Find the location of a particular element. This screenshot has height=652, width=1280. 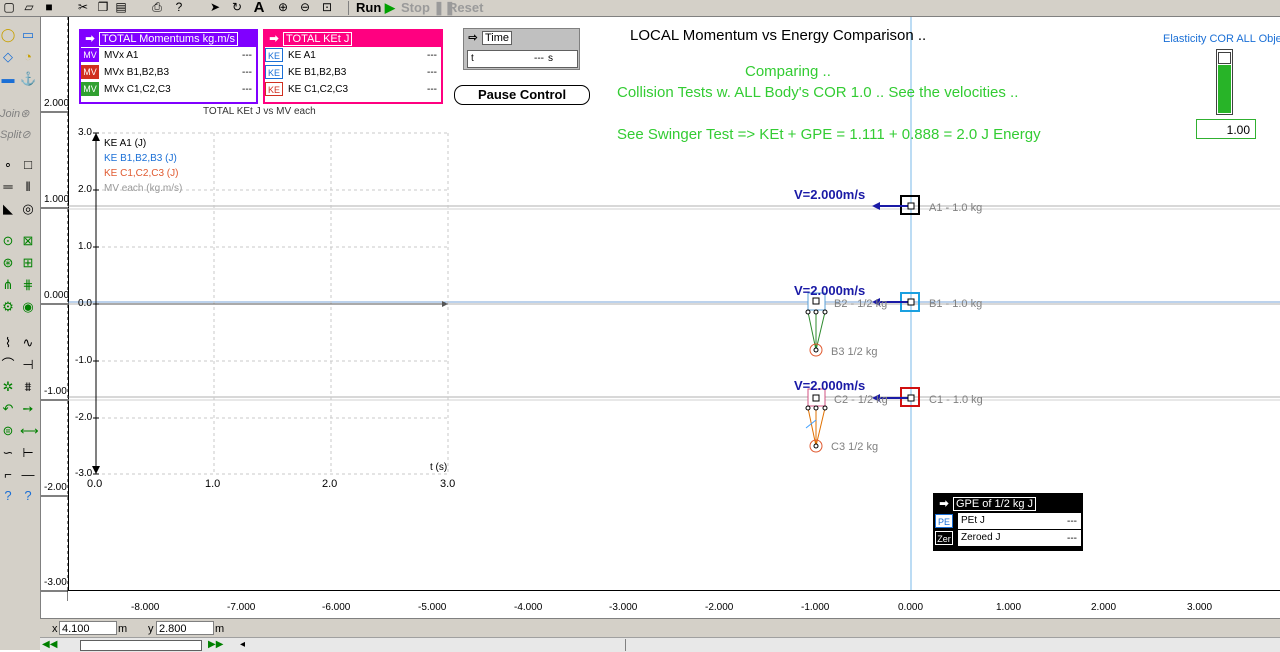

gpe-meter-title: GPE of 1/2 kg J is located at coordinates (995, 504).